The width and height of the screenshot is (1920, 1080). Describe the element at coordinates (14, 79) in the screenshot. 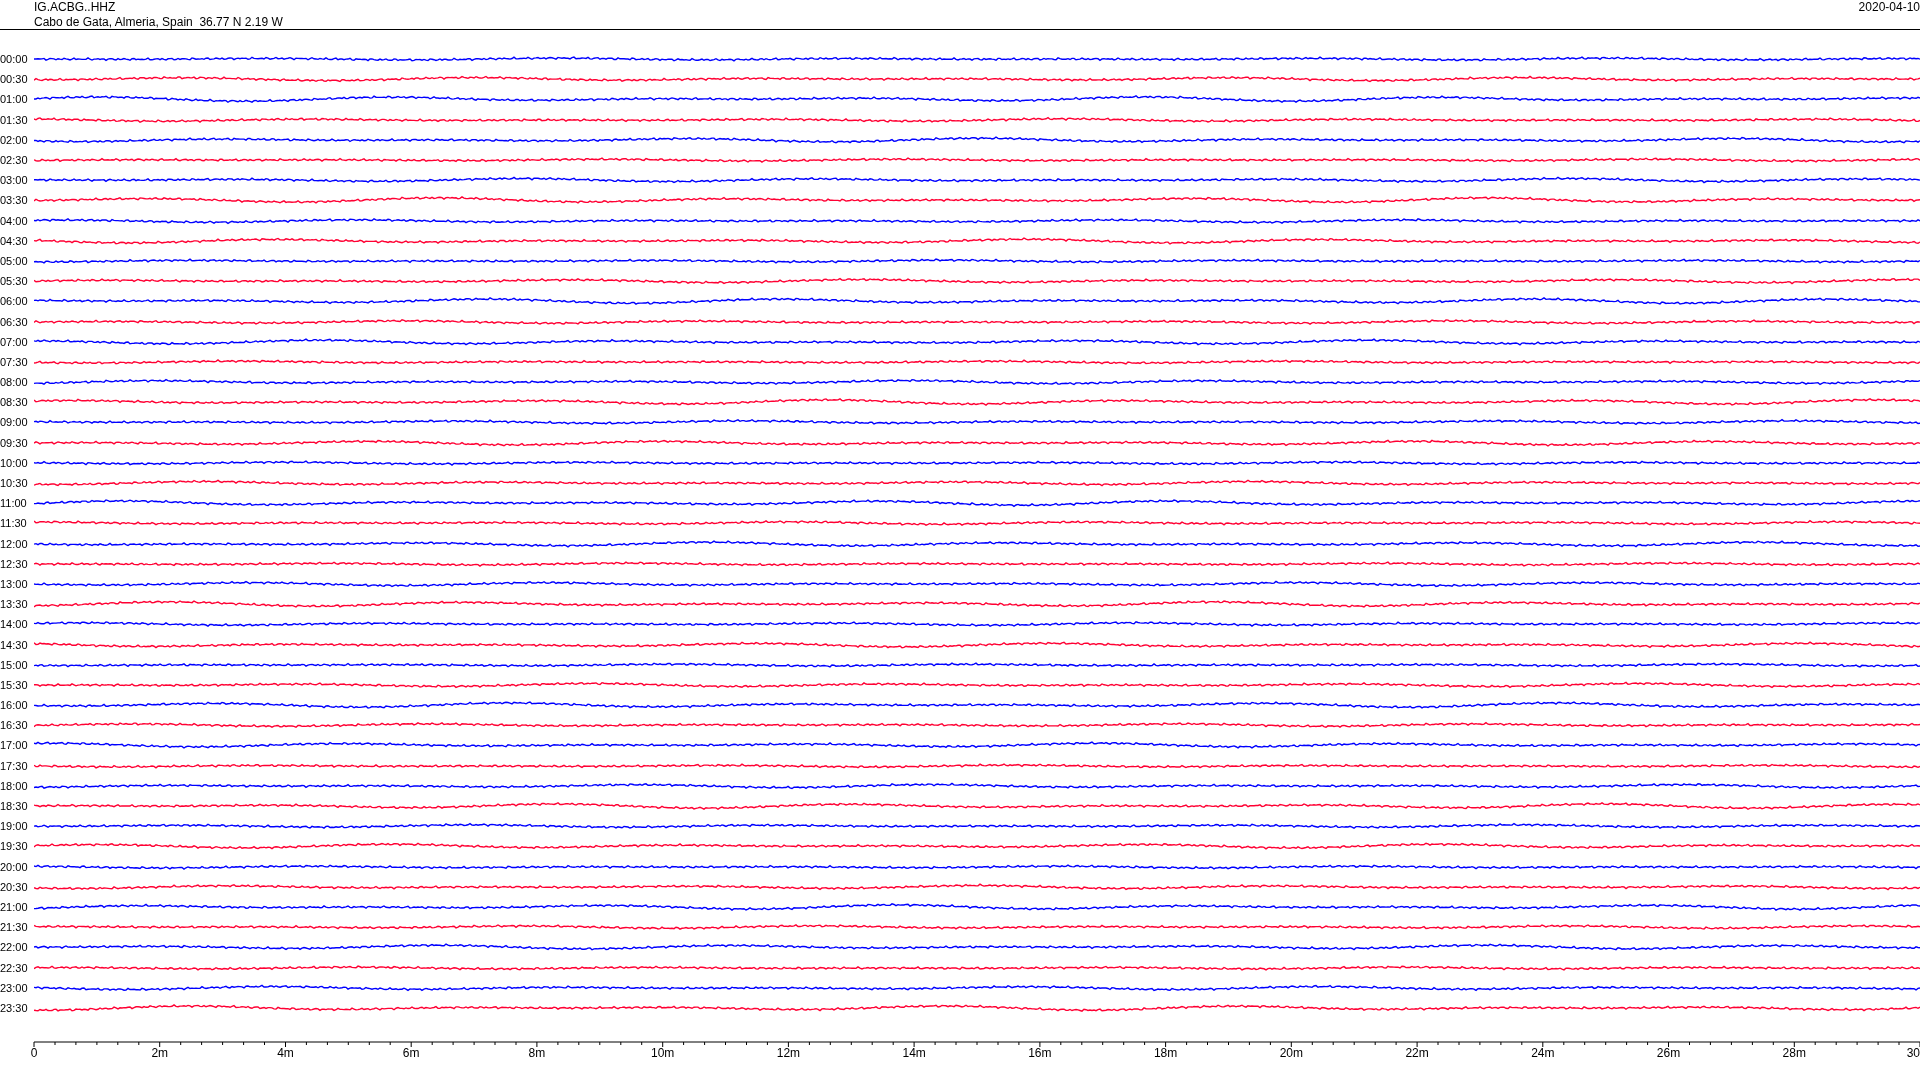

I see `time-label: 00:30` at that location.